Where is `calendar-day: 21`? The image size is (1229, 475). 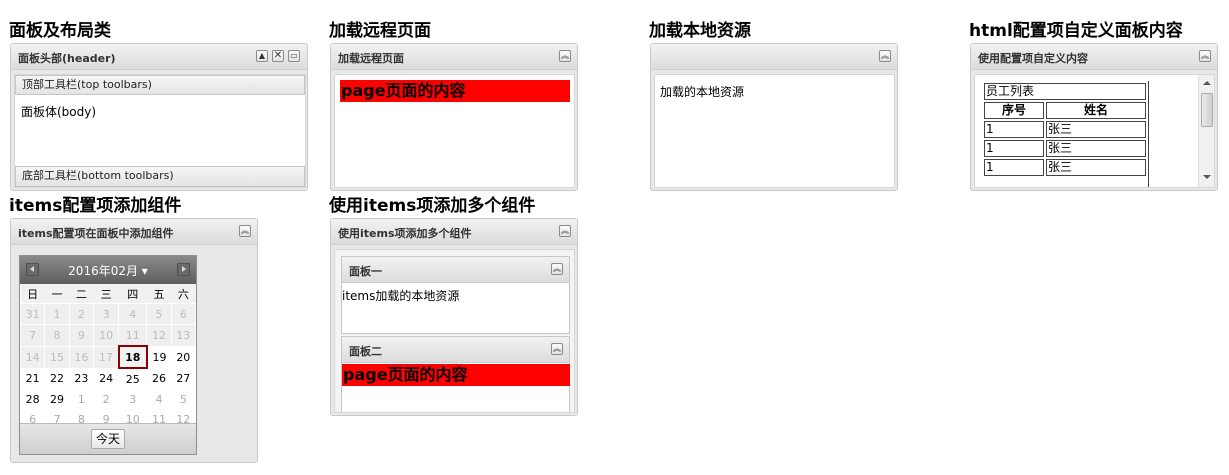
calendar-day: 21 is located at coordinates (33, 378).